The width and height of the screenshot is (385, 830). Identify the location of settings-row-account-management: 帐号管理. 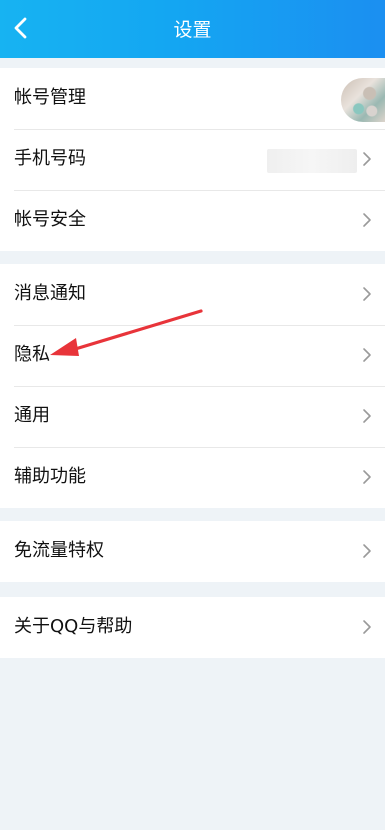
(192, 98).